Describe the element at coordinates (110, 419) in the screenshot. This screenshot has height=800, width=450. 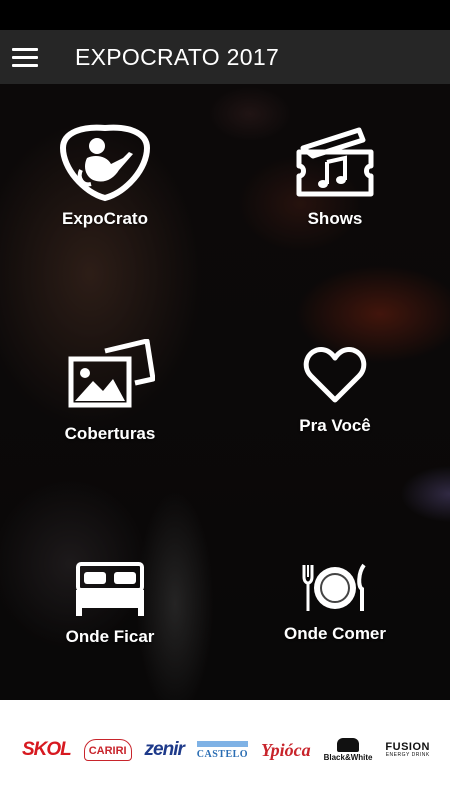
I see `tile-coberturas: Coberturas` at that location.